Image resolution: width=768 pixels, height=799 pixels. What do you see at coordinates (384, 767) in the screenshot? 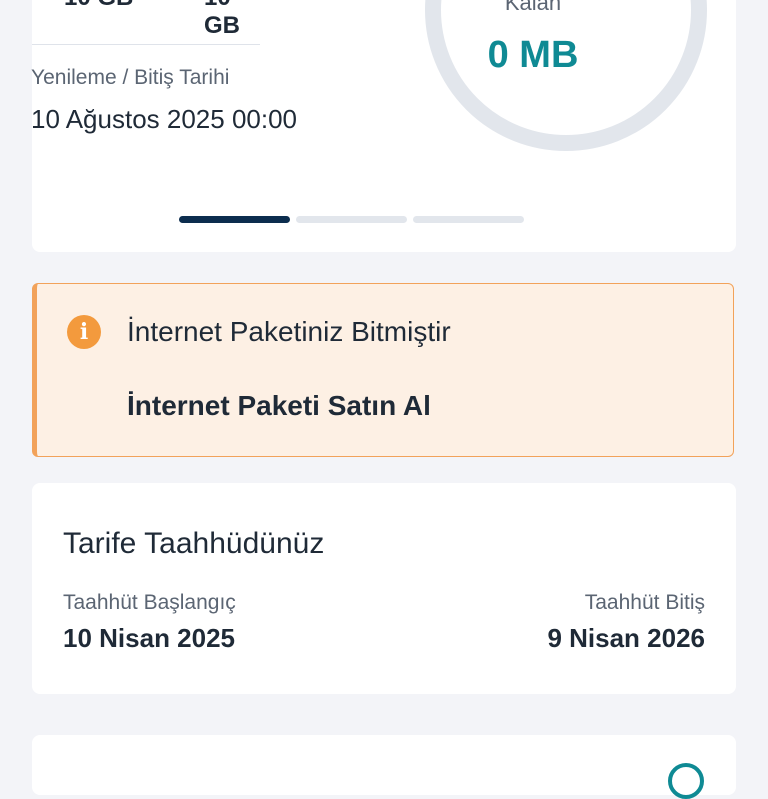
I see `next-card` at bounding box center [384, 767].